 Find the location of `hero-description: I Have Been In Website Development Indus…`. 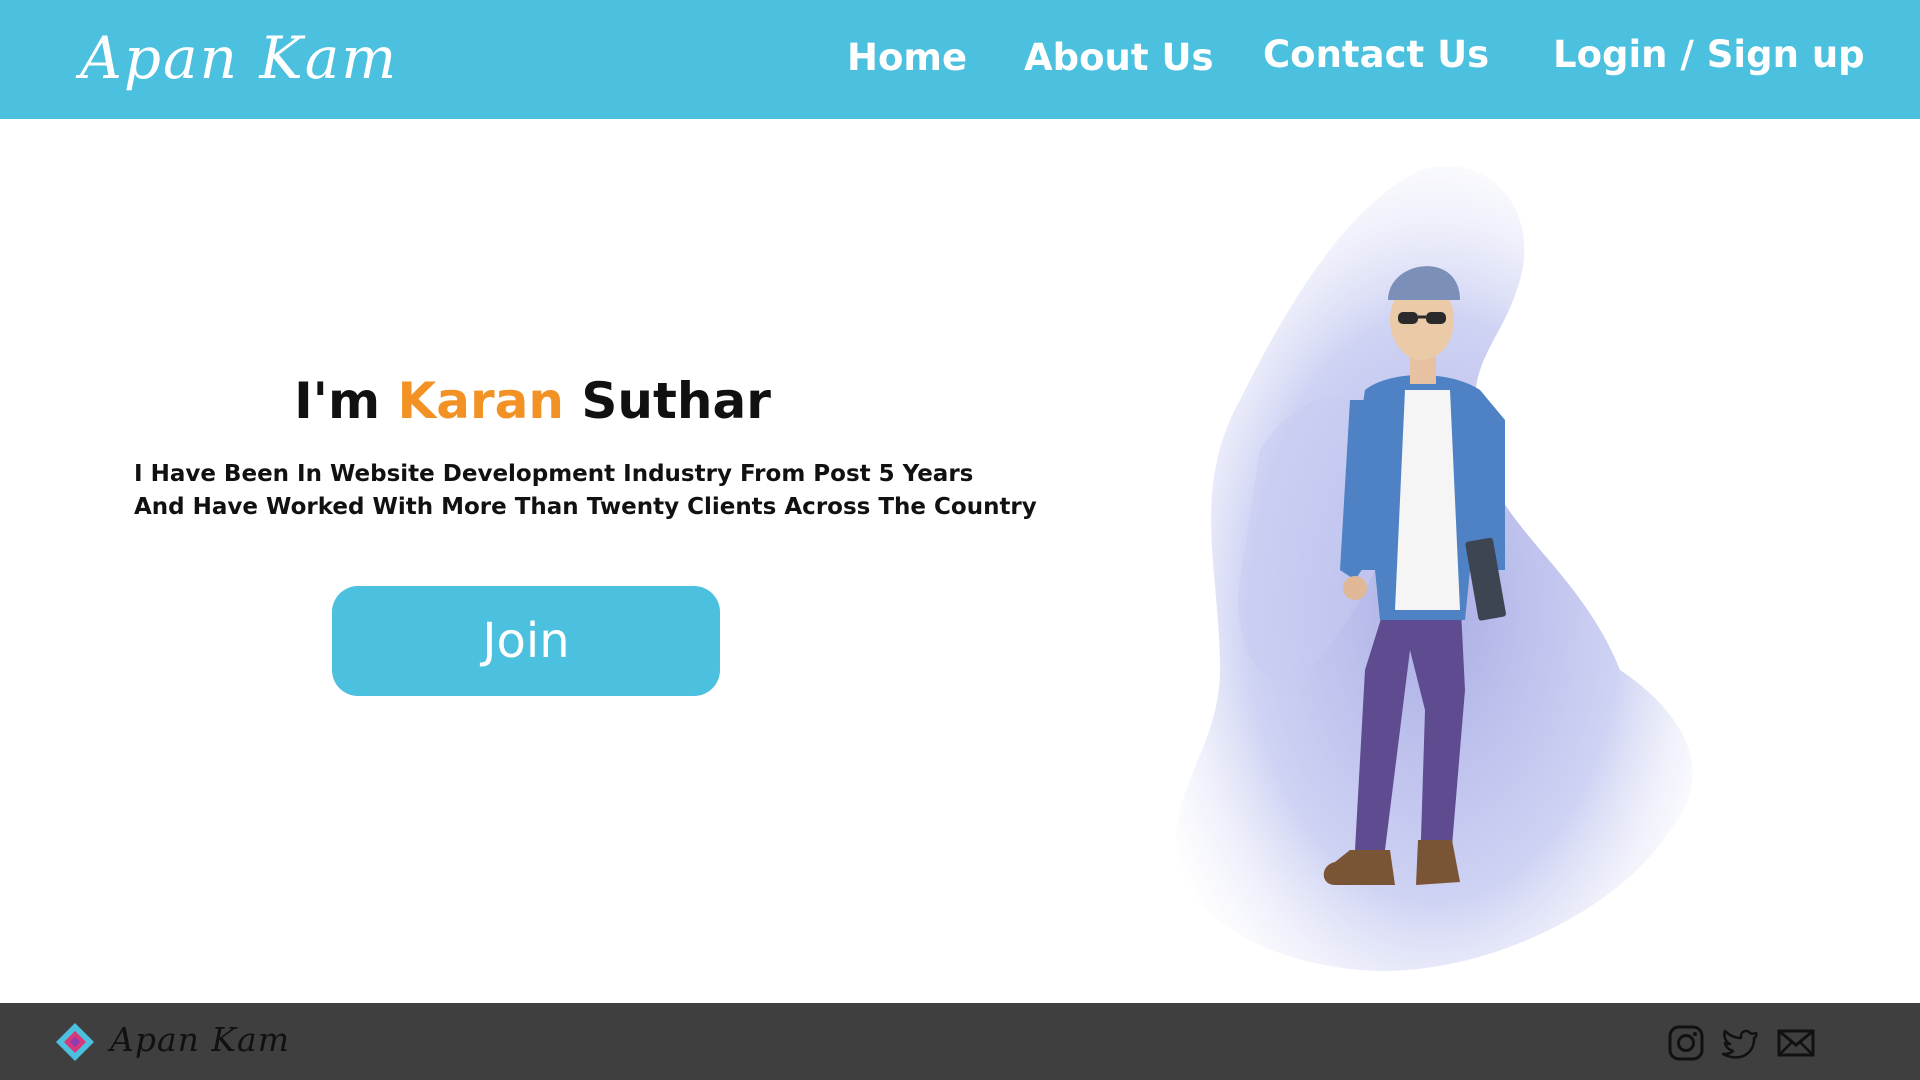

hero-description: I Have Been In Website Development Indus… is located at coordinates (585, 491).